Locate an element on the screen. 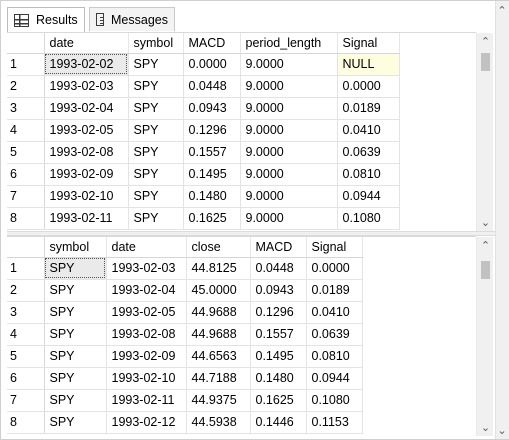  table-row: 7 1993-02-10 SPY 0.1480 9.0000 0.0944 is located at coordinates (203, 196).